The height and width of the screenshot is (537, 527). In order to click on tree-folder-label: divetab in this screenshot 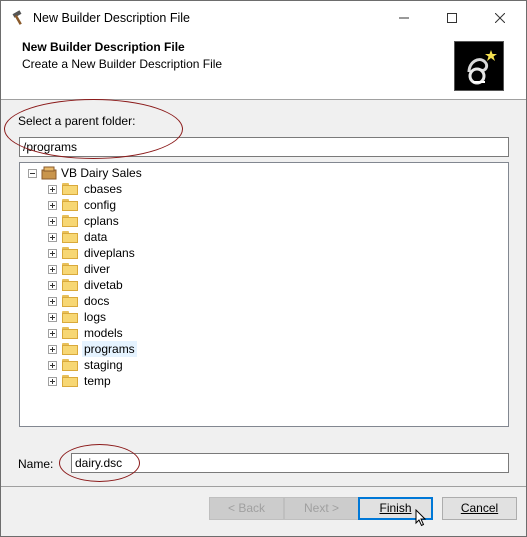, I will do `click(103, 285)`.